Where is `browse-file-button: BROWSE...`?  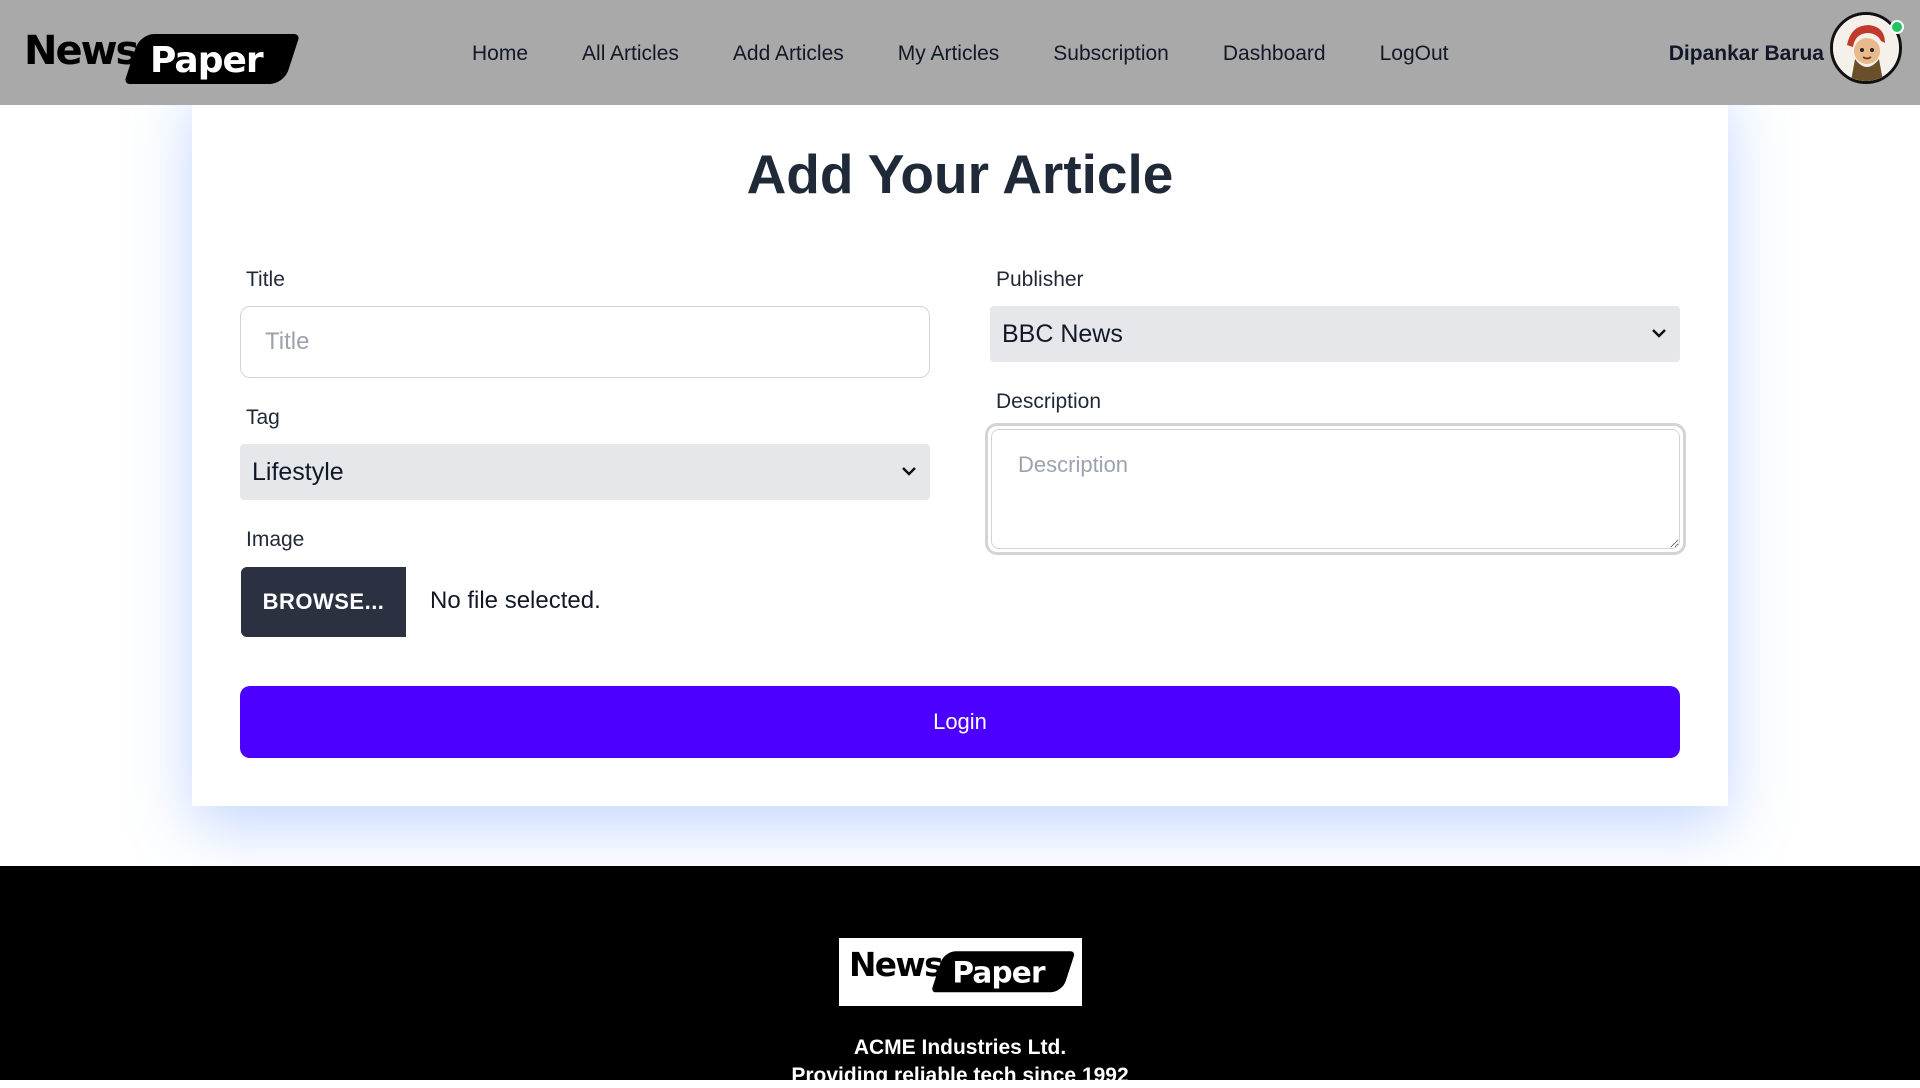
browse-file-button: BROWSE... is located at coordinates (323, 602).